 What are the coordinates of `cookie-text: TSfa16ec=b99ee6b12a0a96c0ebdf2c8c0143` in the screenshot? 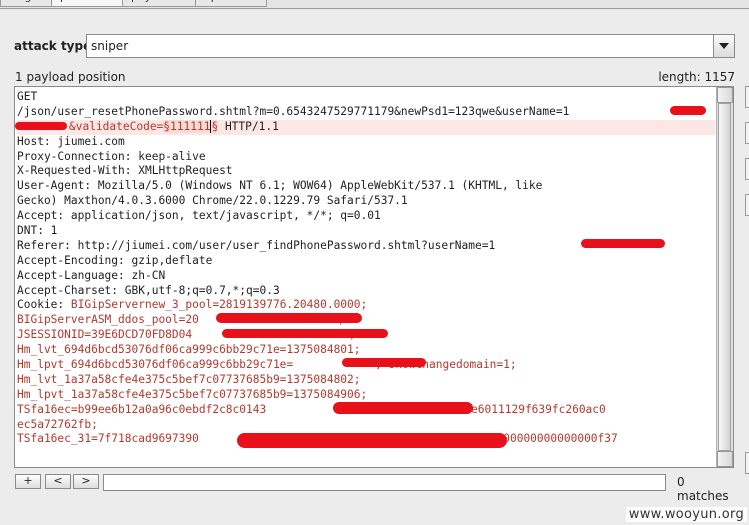 It's located at (142, 409).